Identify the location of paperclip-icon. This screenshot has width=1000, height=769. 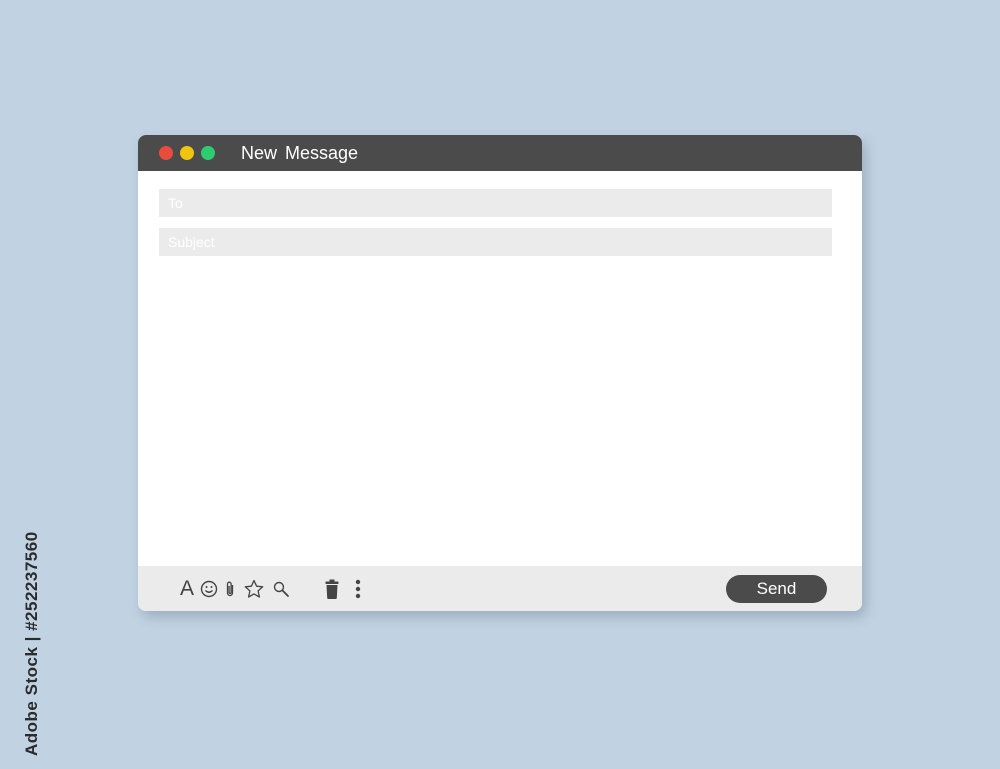
(230, 589).